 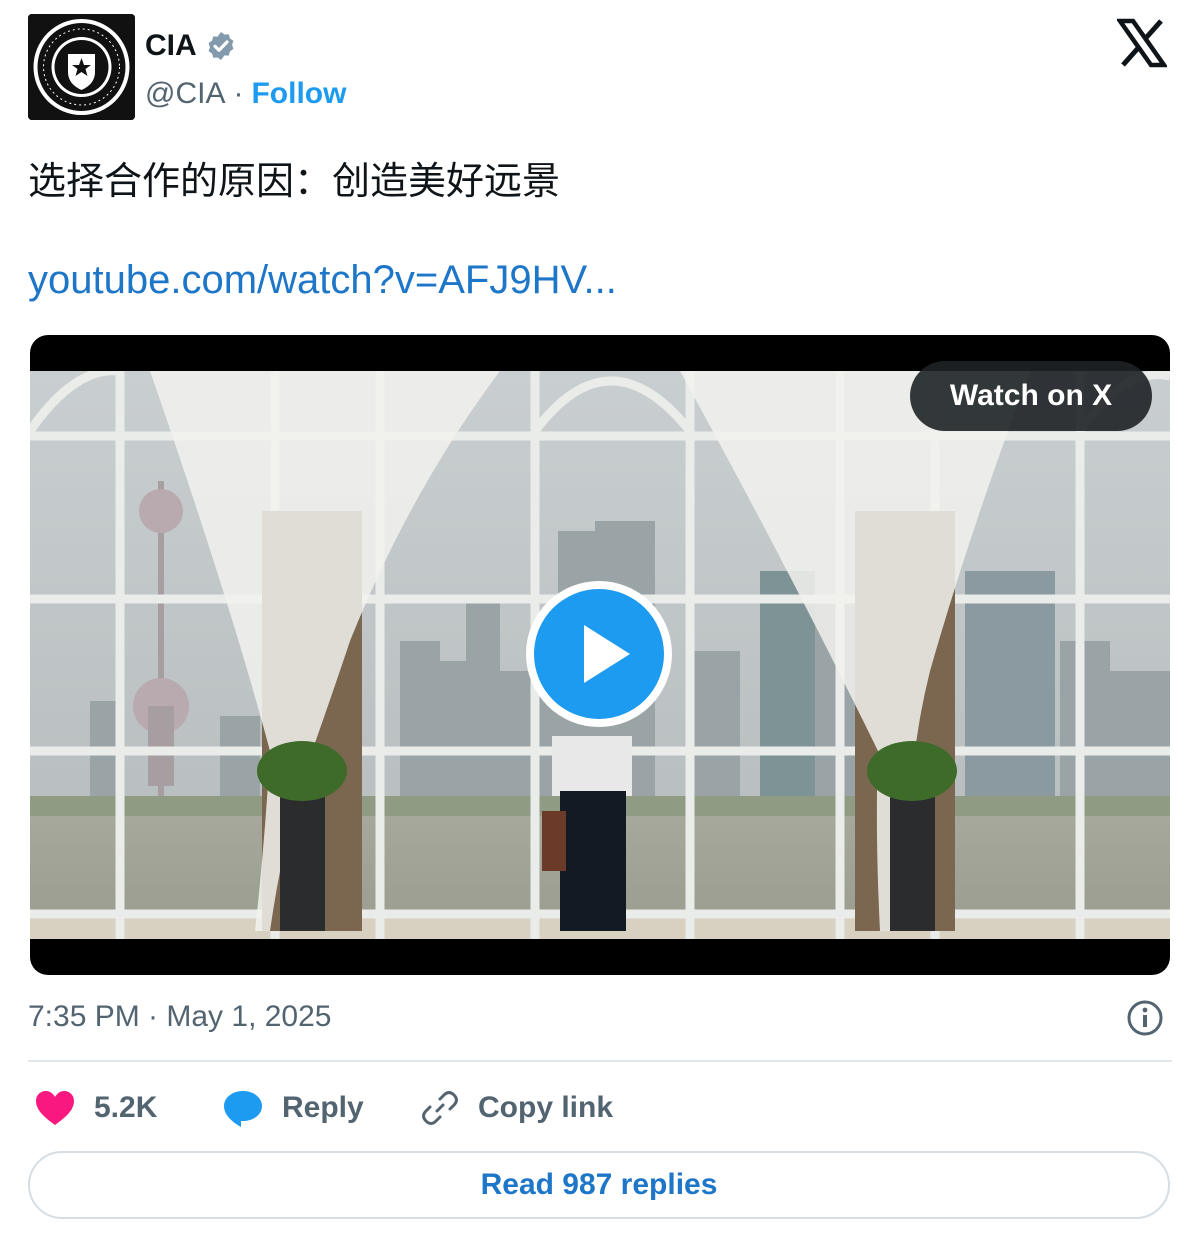 I want to click on copy-link-label: Copy link, so click(x=546, y=1107).